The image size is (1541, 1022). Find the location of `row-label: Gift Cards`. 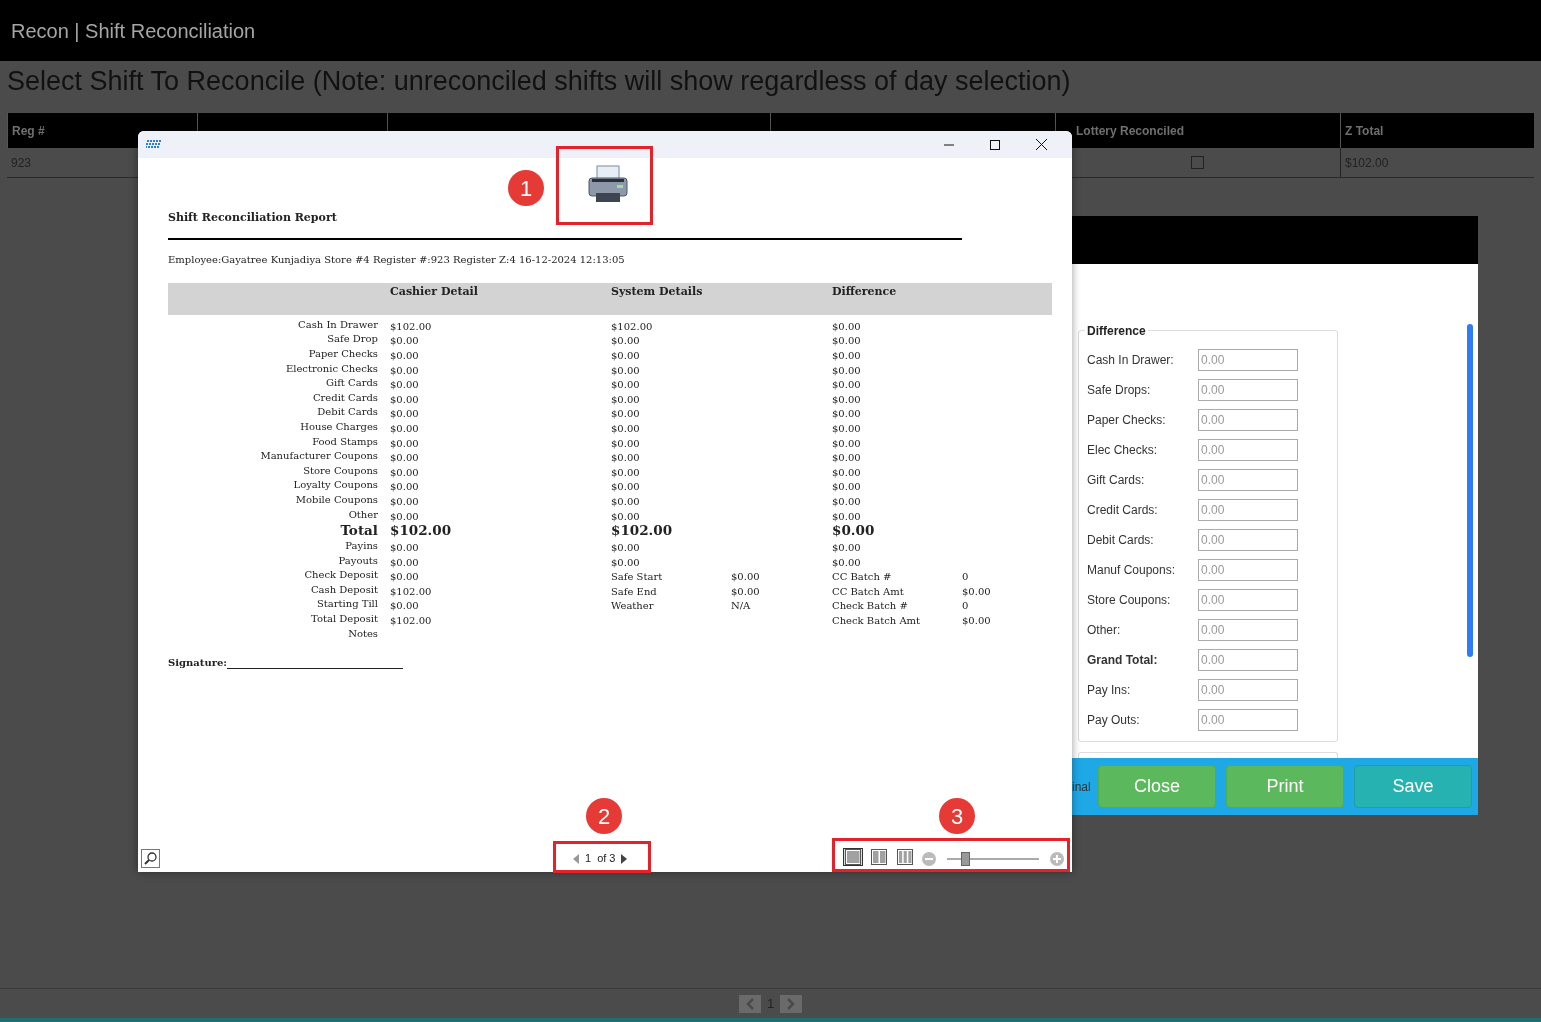

row-label: Gift Cards is located at coordinates (352, 383).